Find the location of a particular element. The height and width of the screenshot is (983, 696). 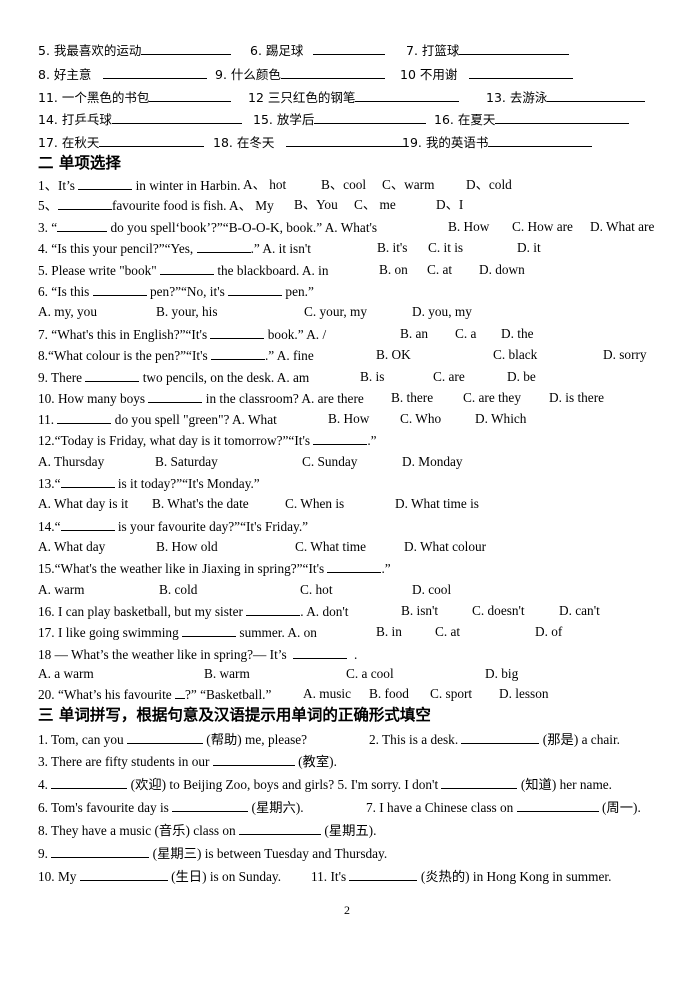

option-b: B. food is located at coordinates (389, 694).